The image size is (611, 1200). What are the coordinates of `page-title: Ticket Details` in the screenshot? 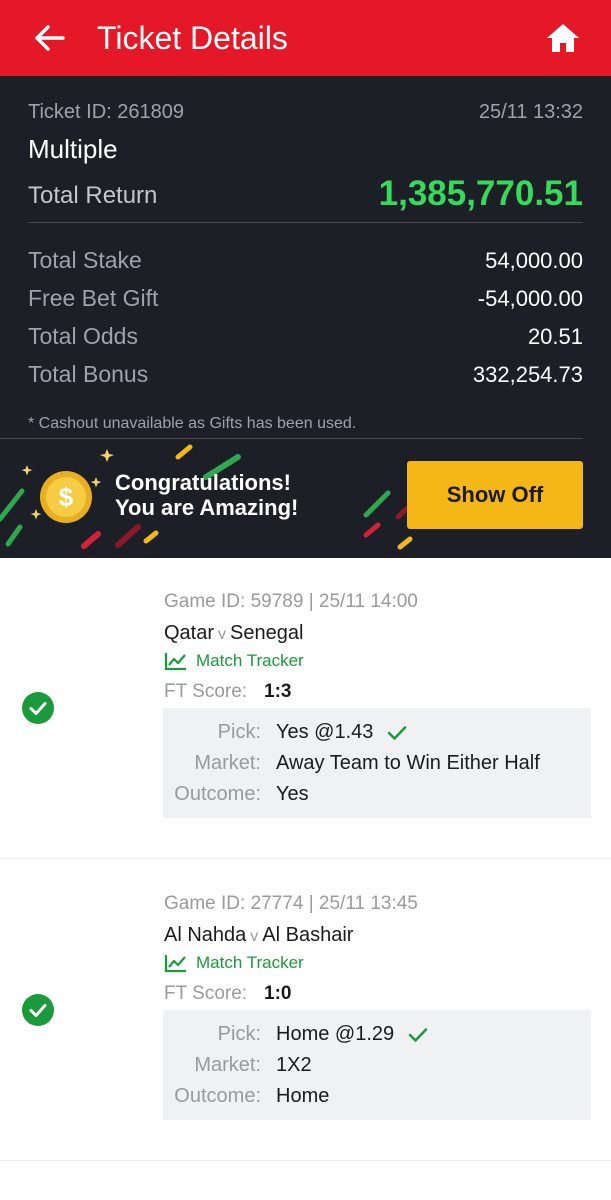 It's located at (192, 38).